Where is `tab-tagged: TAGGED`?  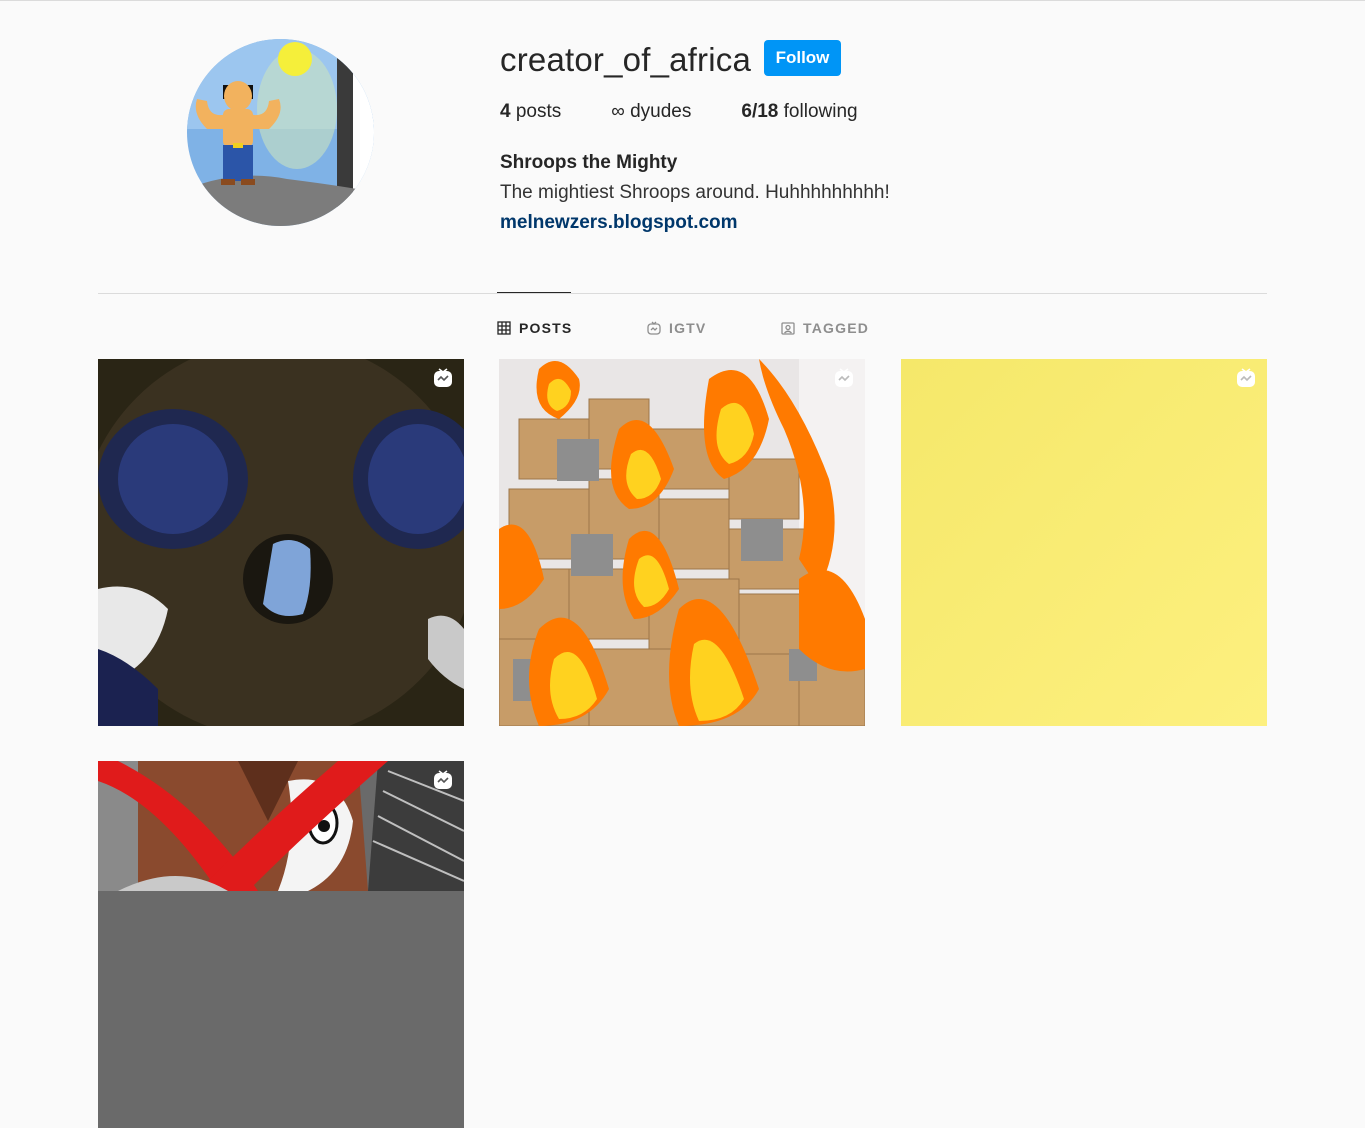
tab-tagged: TAGGED is located at coordinates (825, 328).